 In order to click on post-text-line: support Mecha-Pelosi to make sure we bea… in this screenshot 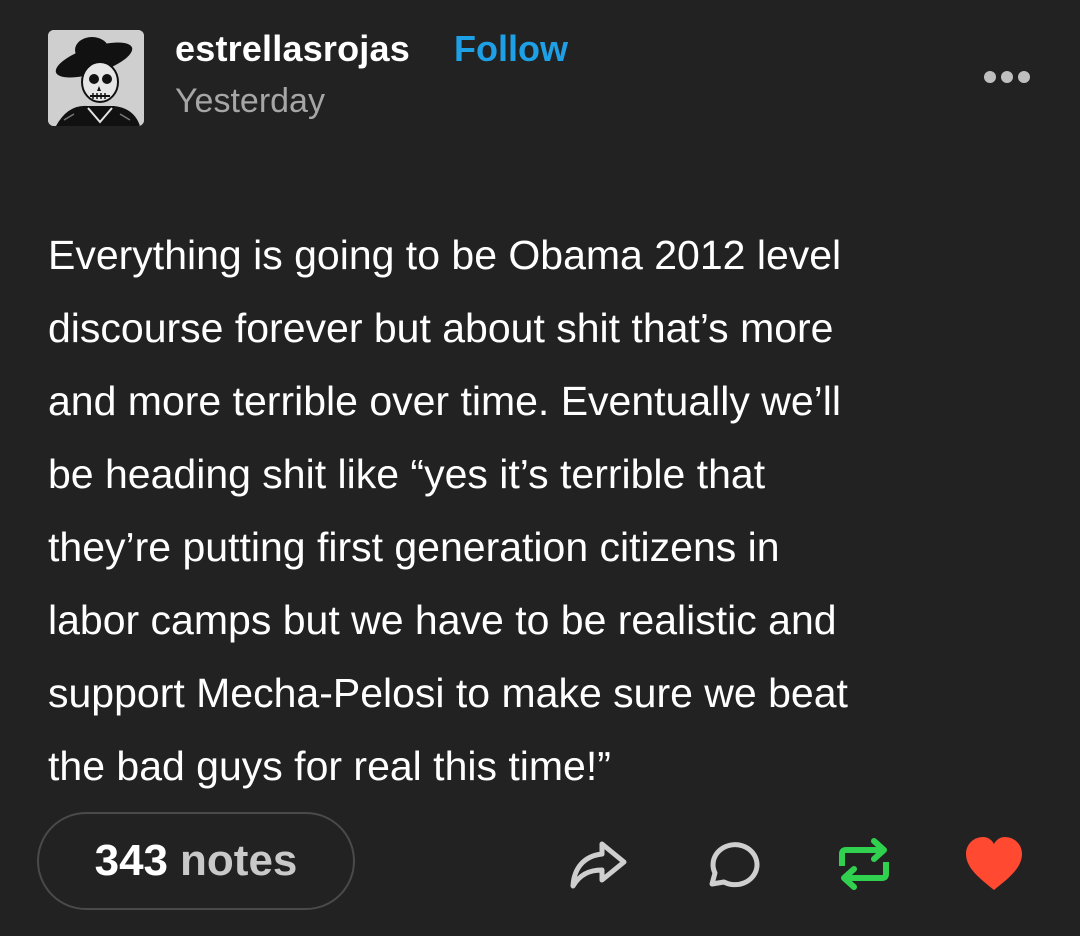, I will do `click(448, 693)`.